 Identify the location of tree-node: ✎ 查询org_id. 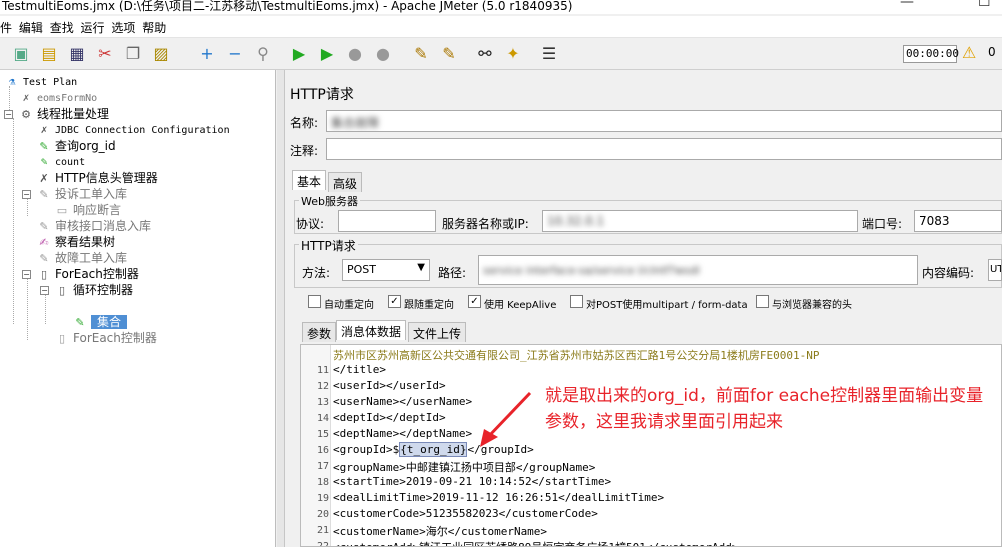
(75, 146).